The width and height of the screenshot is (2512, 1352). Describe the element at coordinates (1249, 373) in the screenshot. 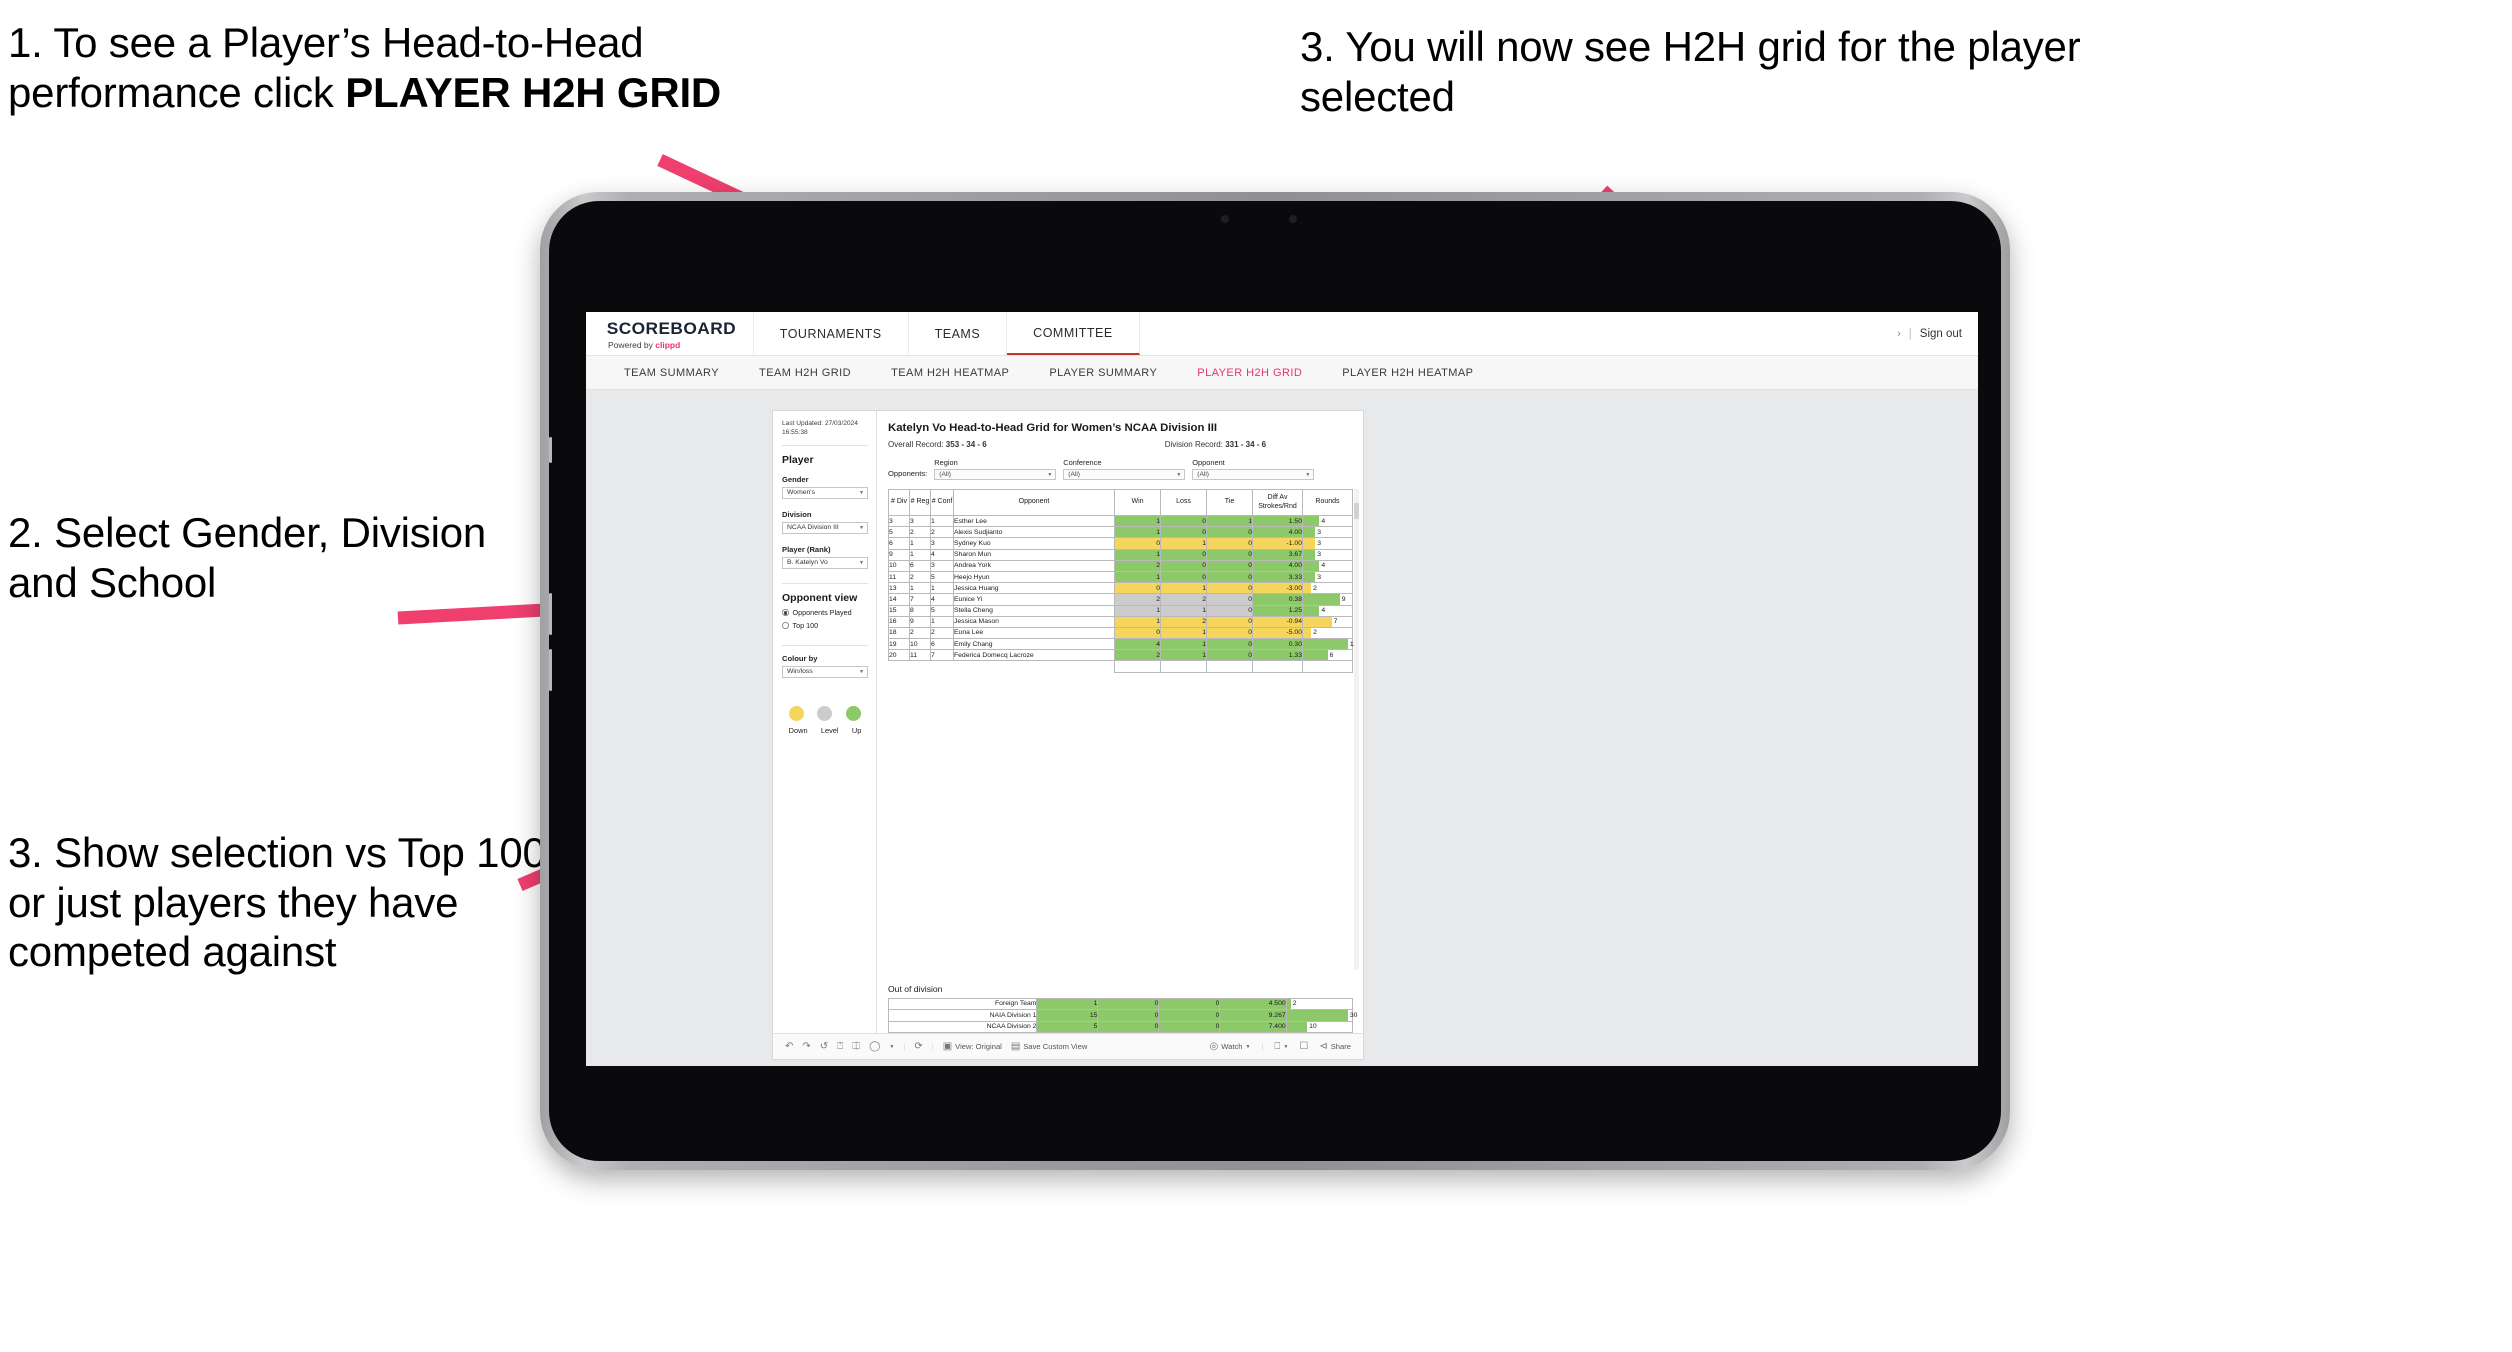

I see `subnav-player-h2h-grid: PLAYER H2H GRID` at that location.